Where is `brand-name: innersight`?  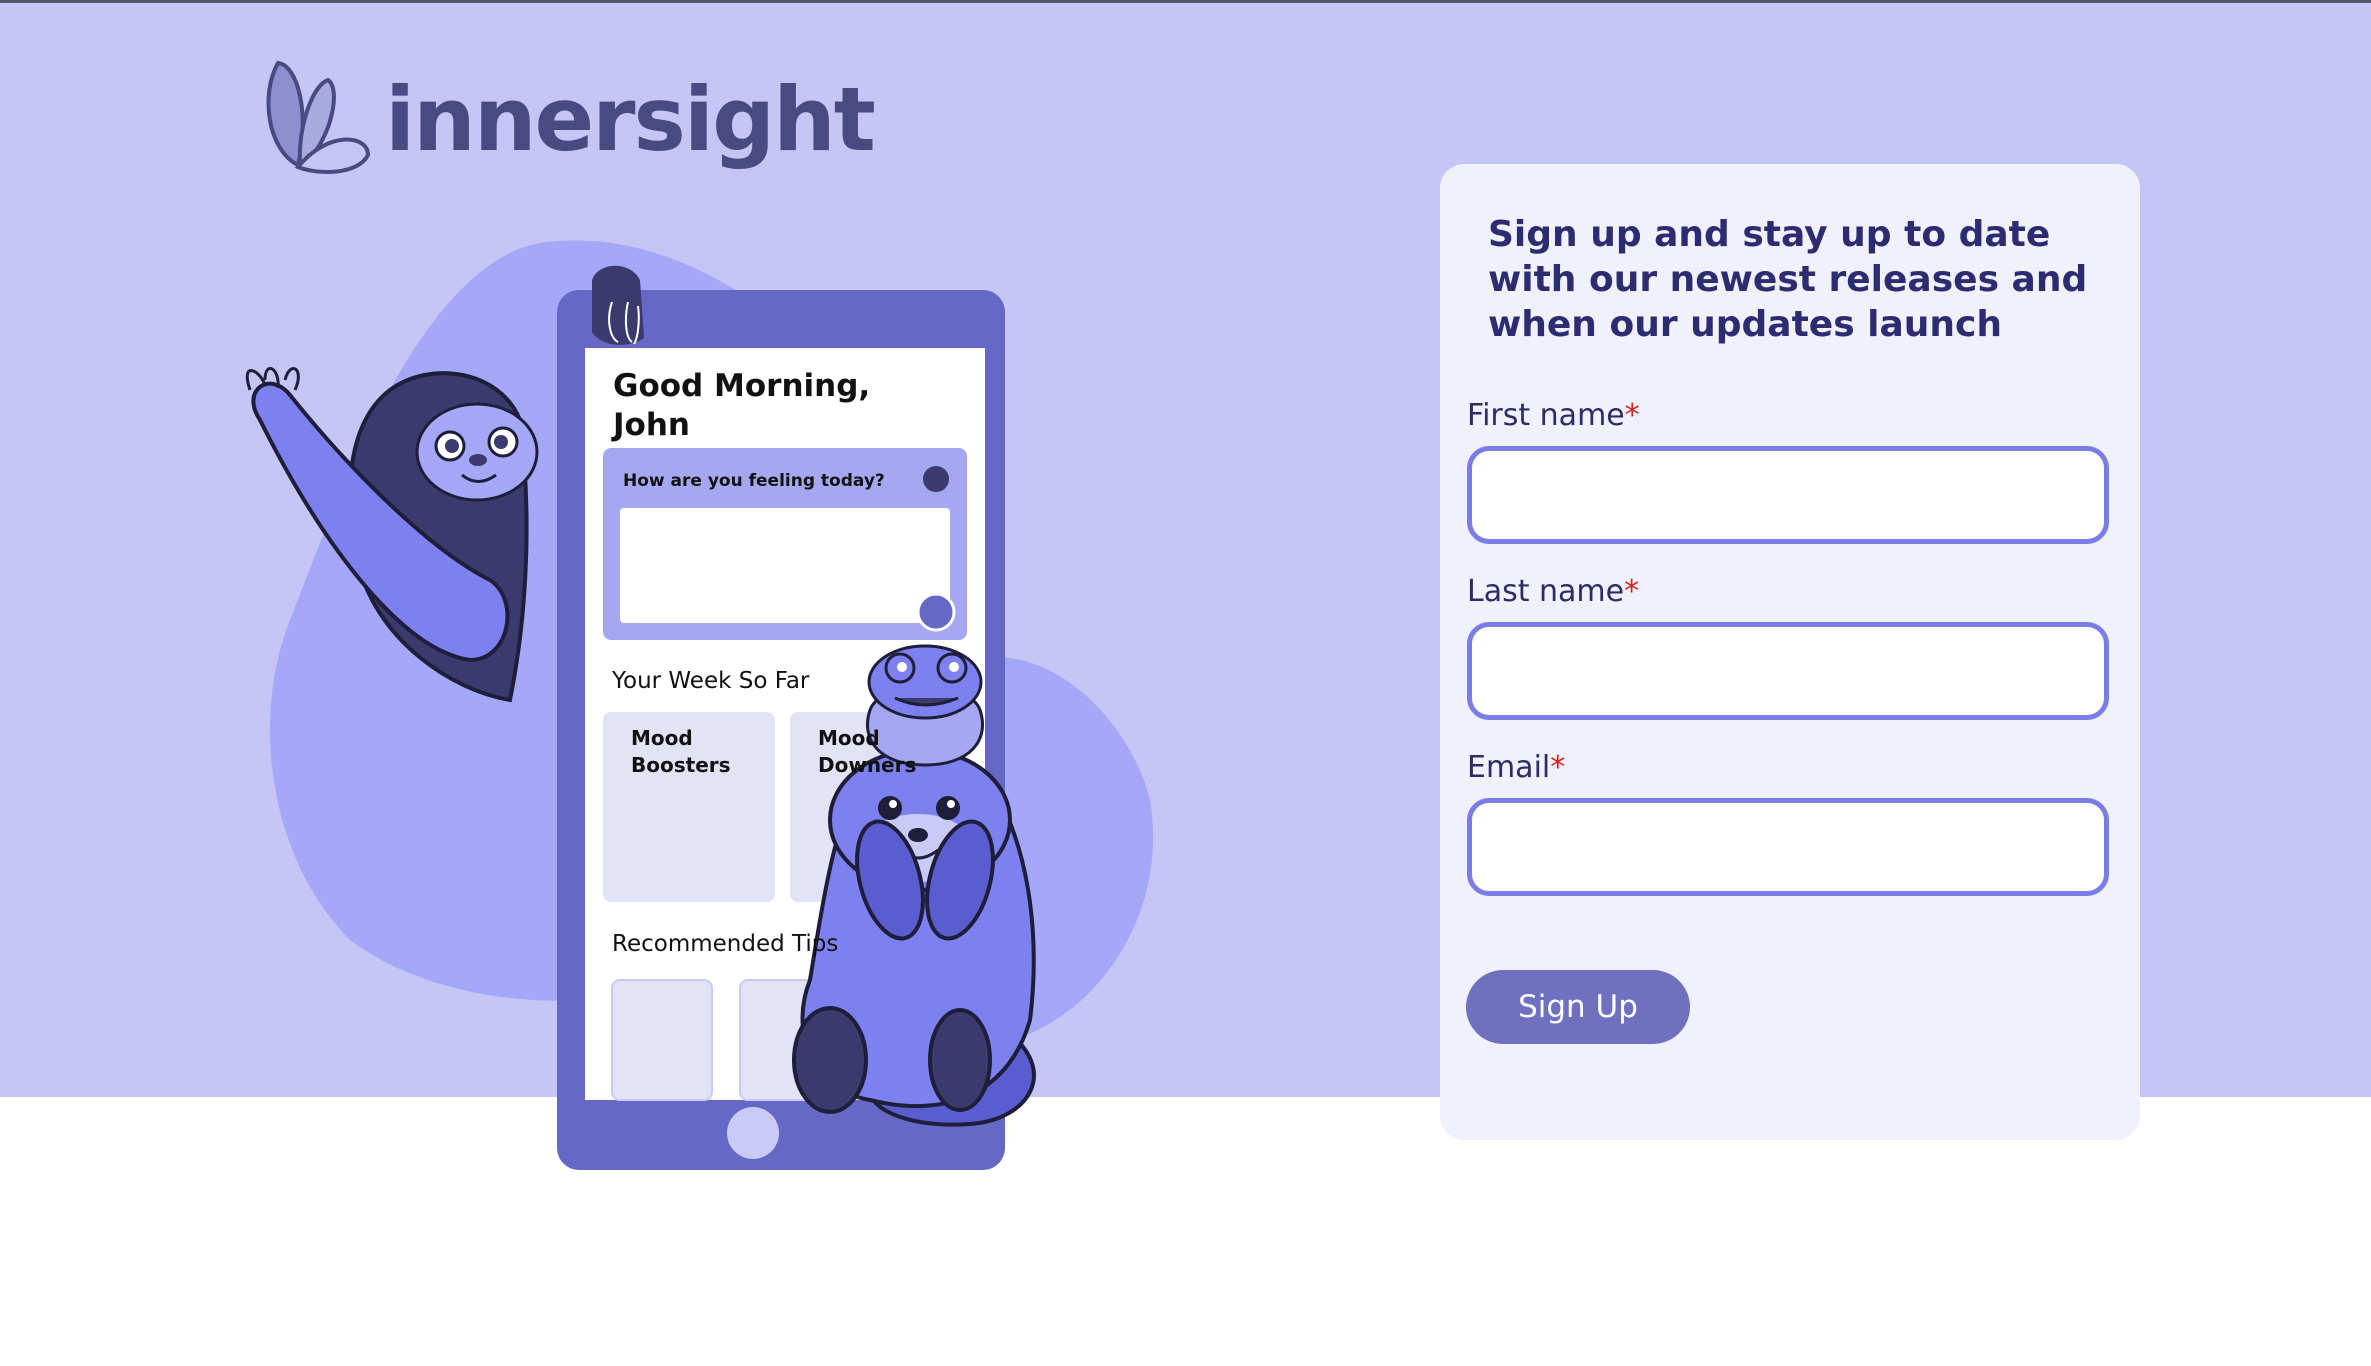
brand-name: innersight is located at coordinates (630, 119).